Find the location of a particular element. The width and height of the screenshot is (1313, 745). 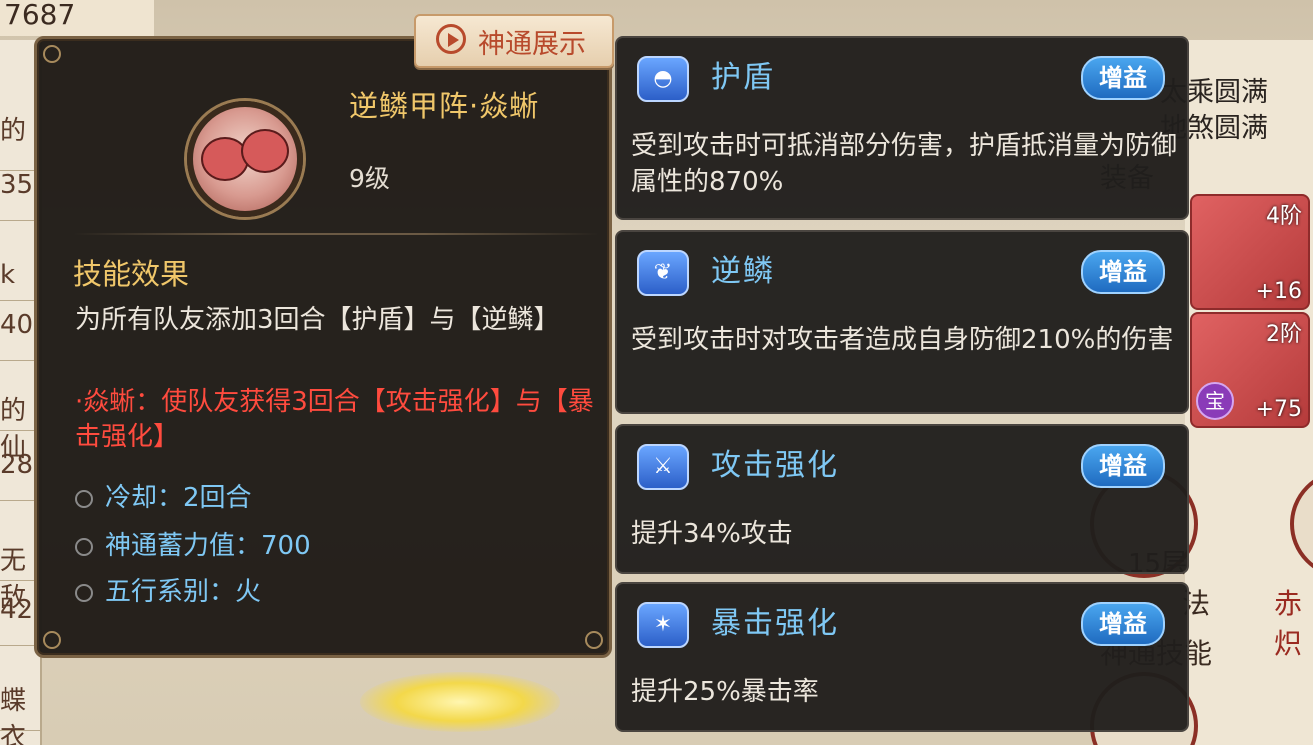

item-plus: +75 is located at coordinates (1278, 409).